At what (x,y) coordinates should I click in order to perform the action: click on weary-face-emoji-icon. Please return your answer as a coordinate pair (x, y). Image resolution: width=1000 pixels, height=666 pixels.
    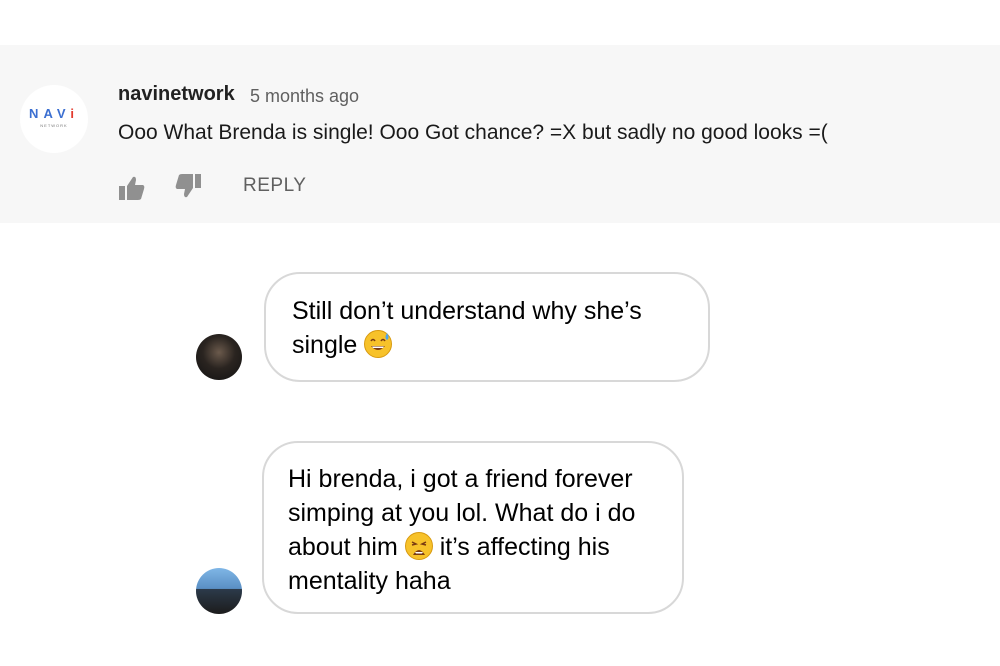
    Looking at the image, I should click on (418, 546).